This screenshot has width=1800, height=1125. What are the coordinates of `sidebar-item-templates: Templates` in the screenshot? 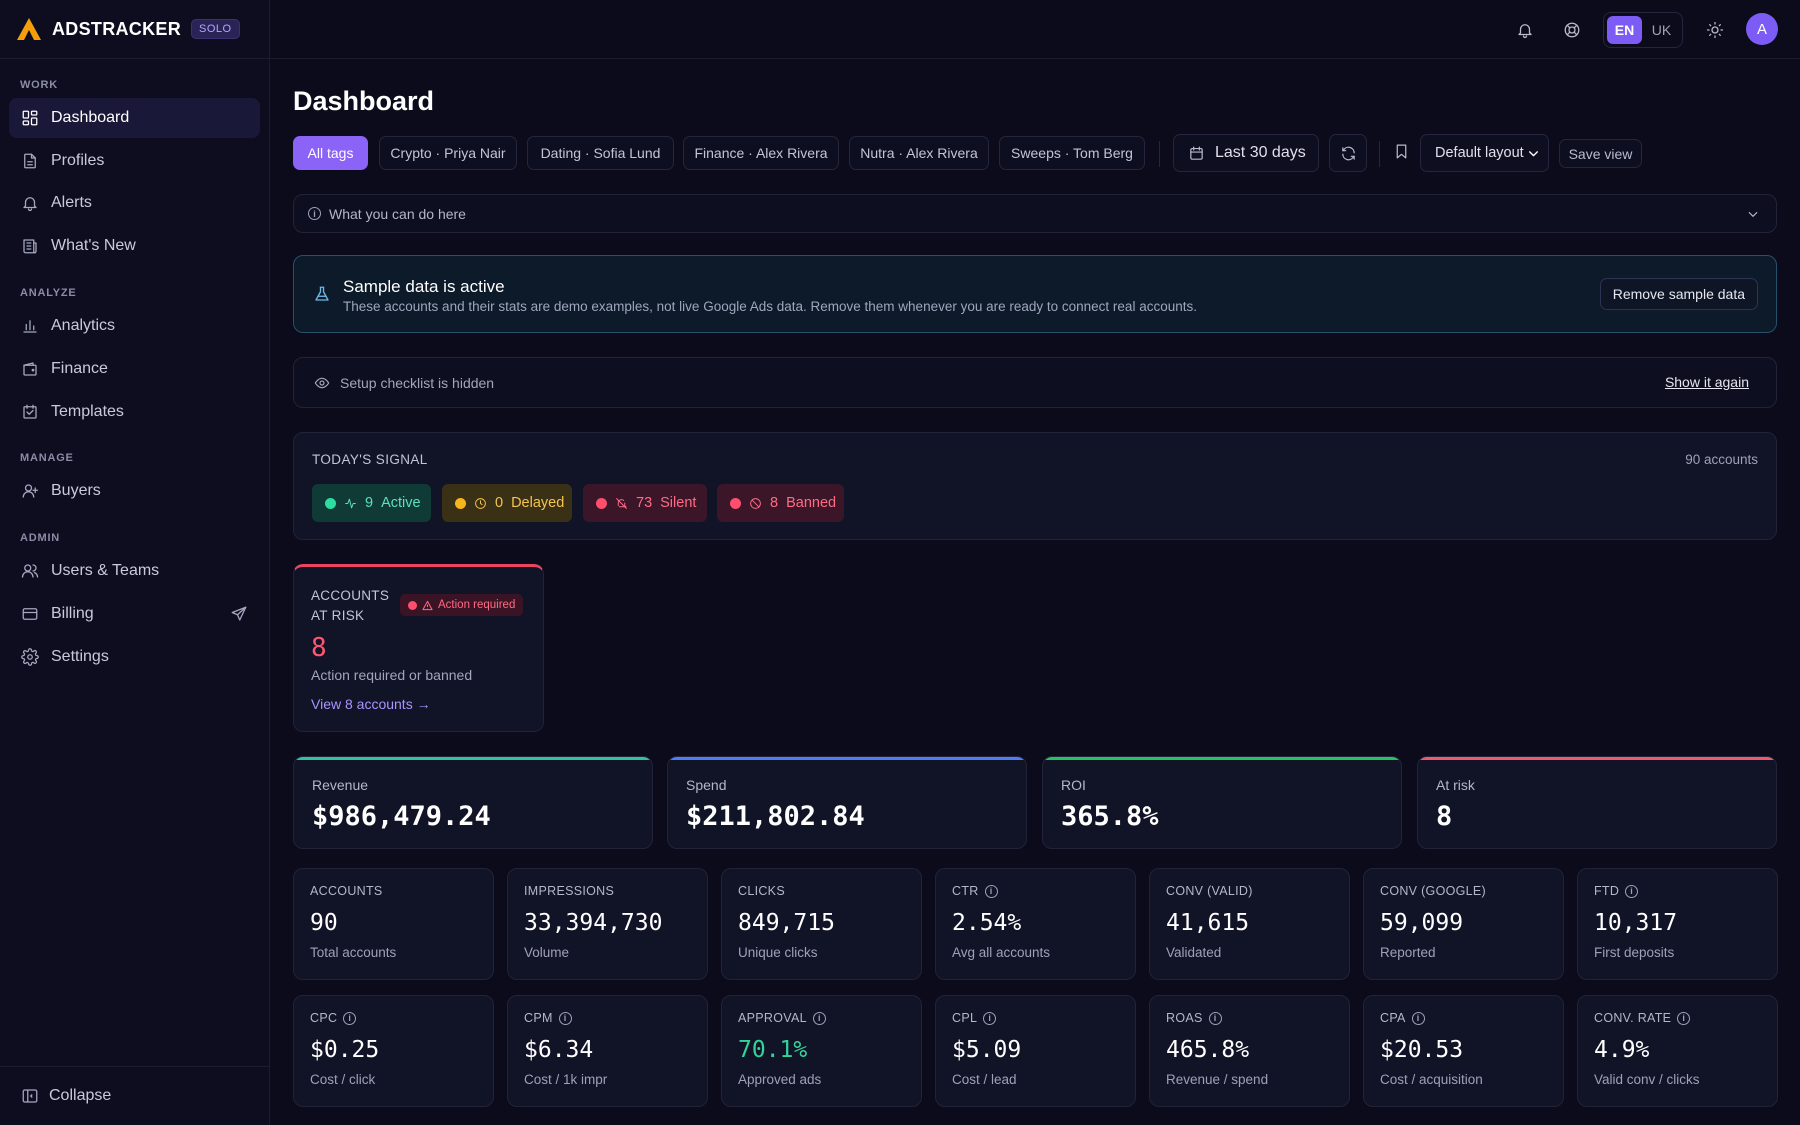 It's located at (134, 412).